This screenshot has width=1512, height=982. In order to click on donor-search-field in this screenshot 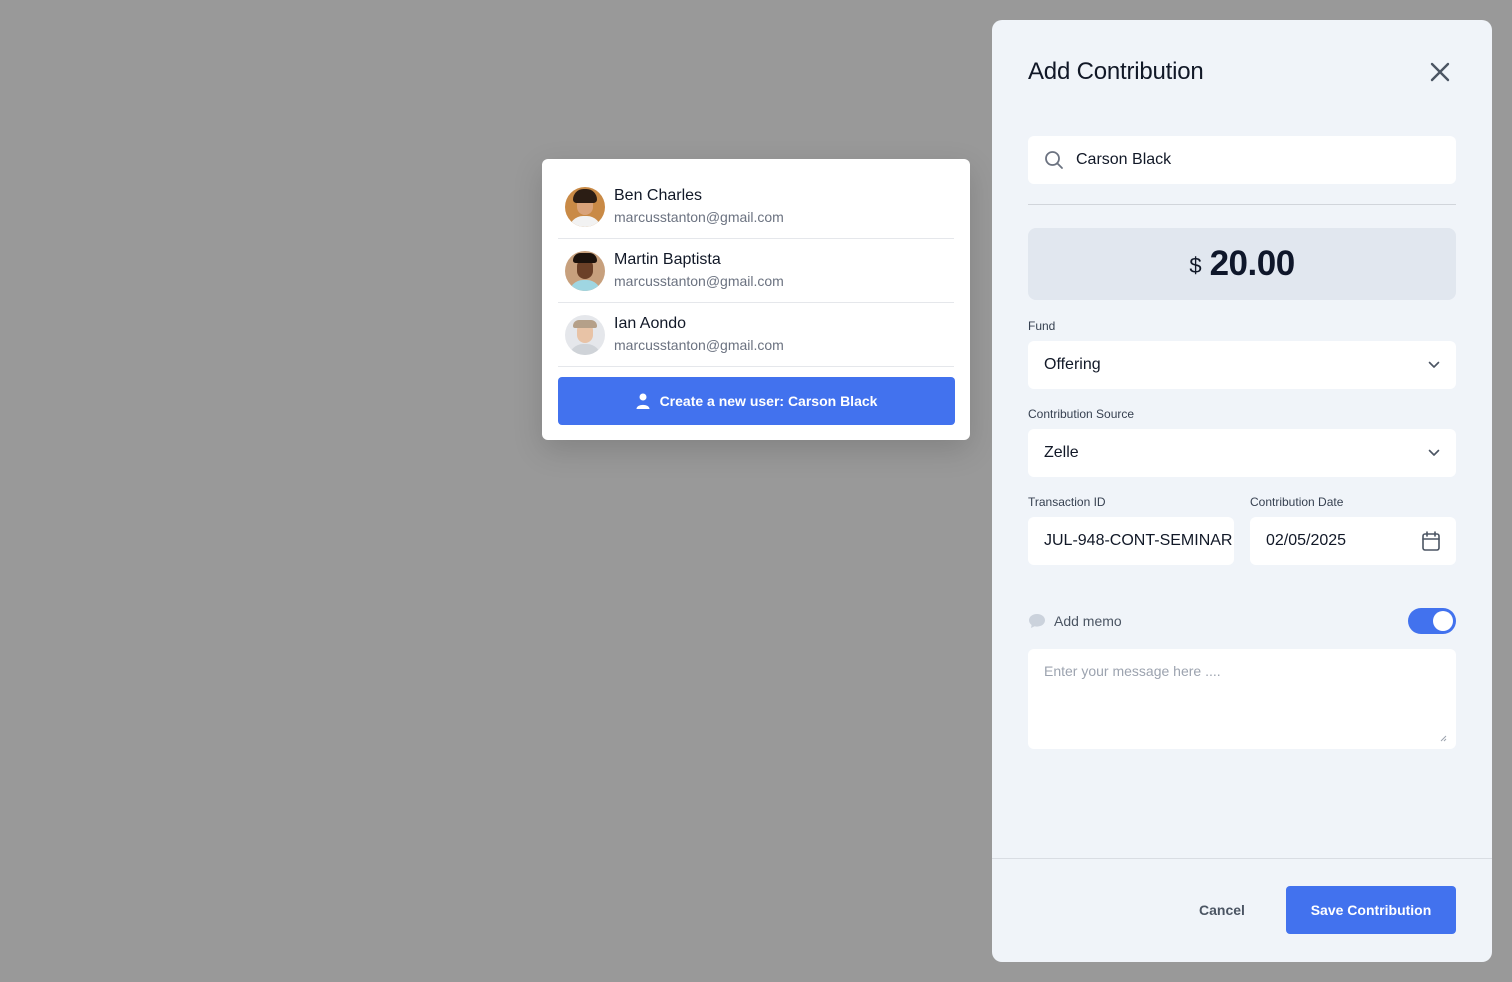, I will do `click(1242, 160)`.